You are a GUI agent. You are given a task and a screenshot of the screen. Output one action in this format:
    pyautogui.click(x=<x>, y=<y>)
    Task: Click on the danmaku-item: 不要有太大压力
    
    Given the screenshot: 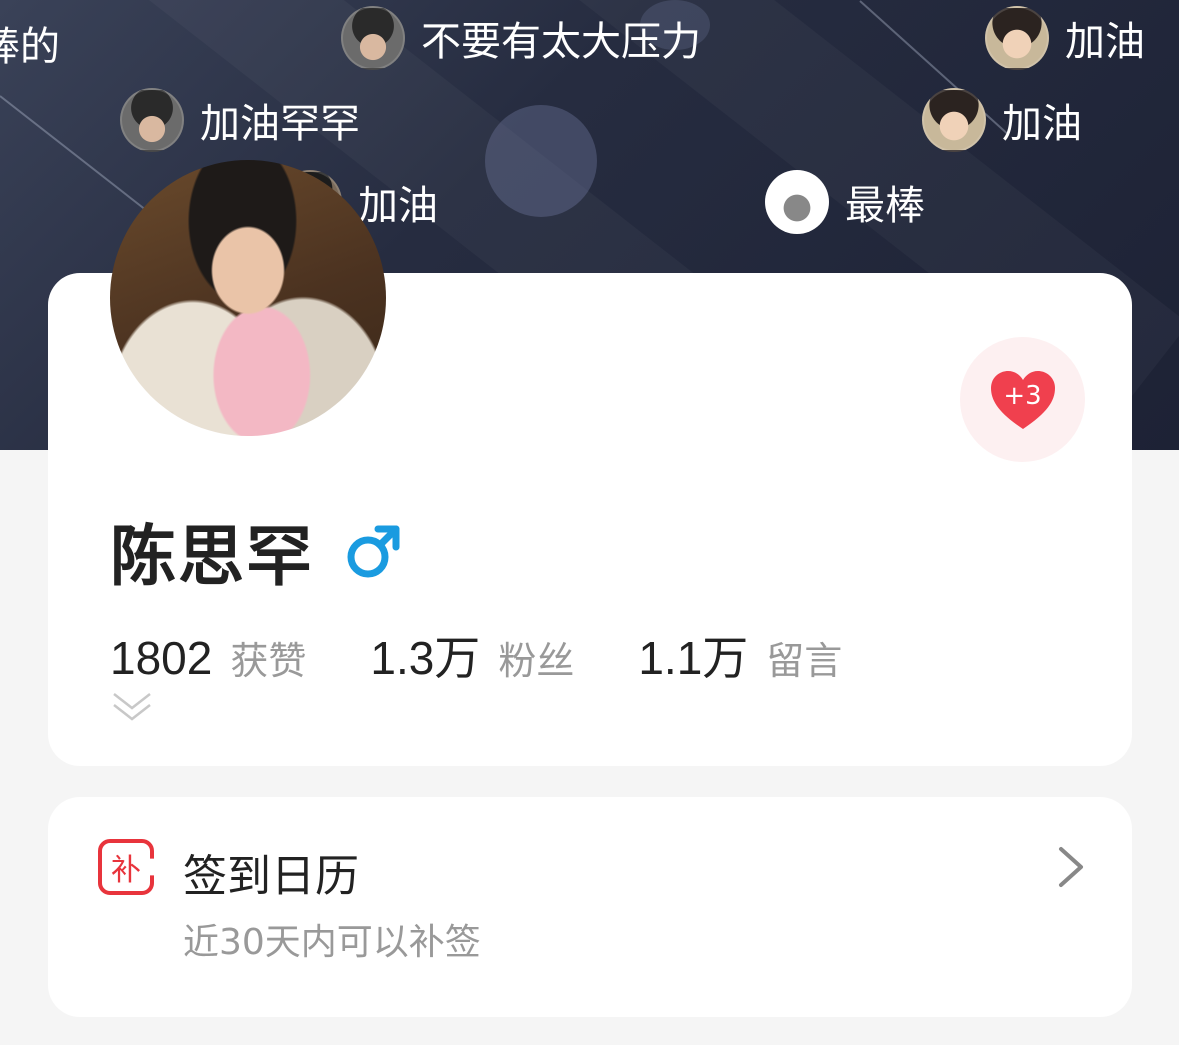 What is the action you would take?
    pyautogui.click(x=521, y=38)
    